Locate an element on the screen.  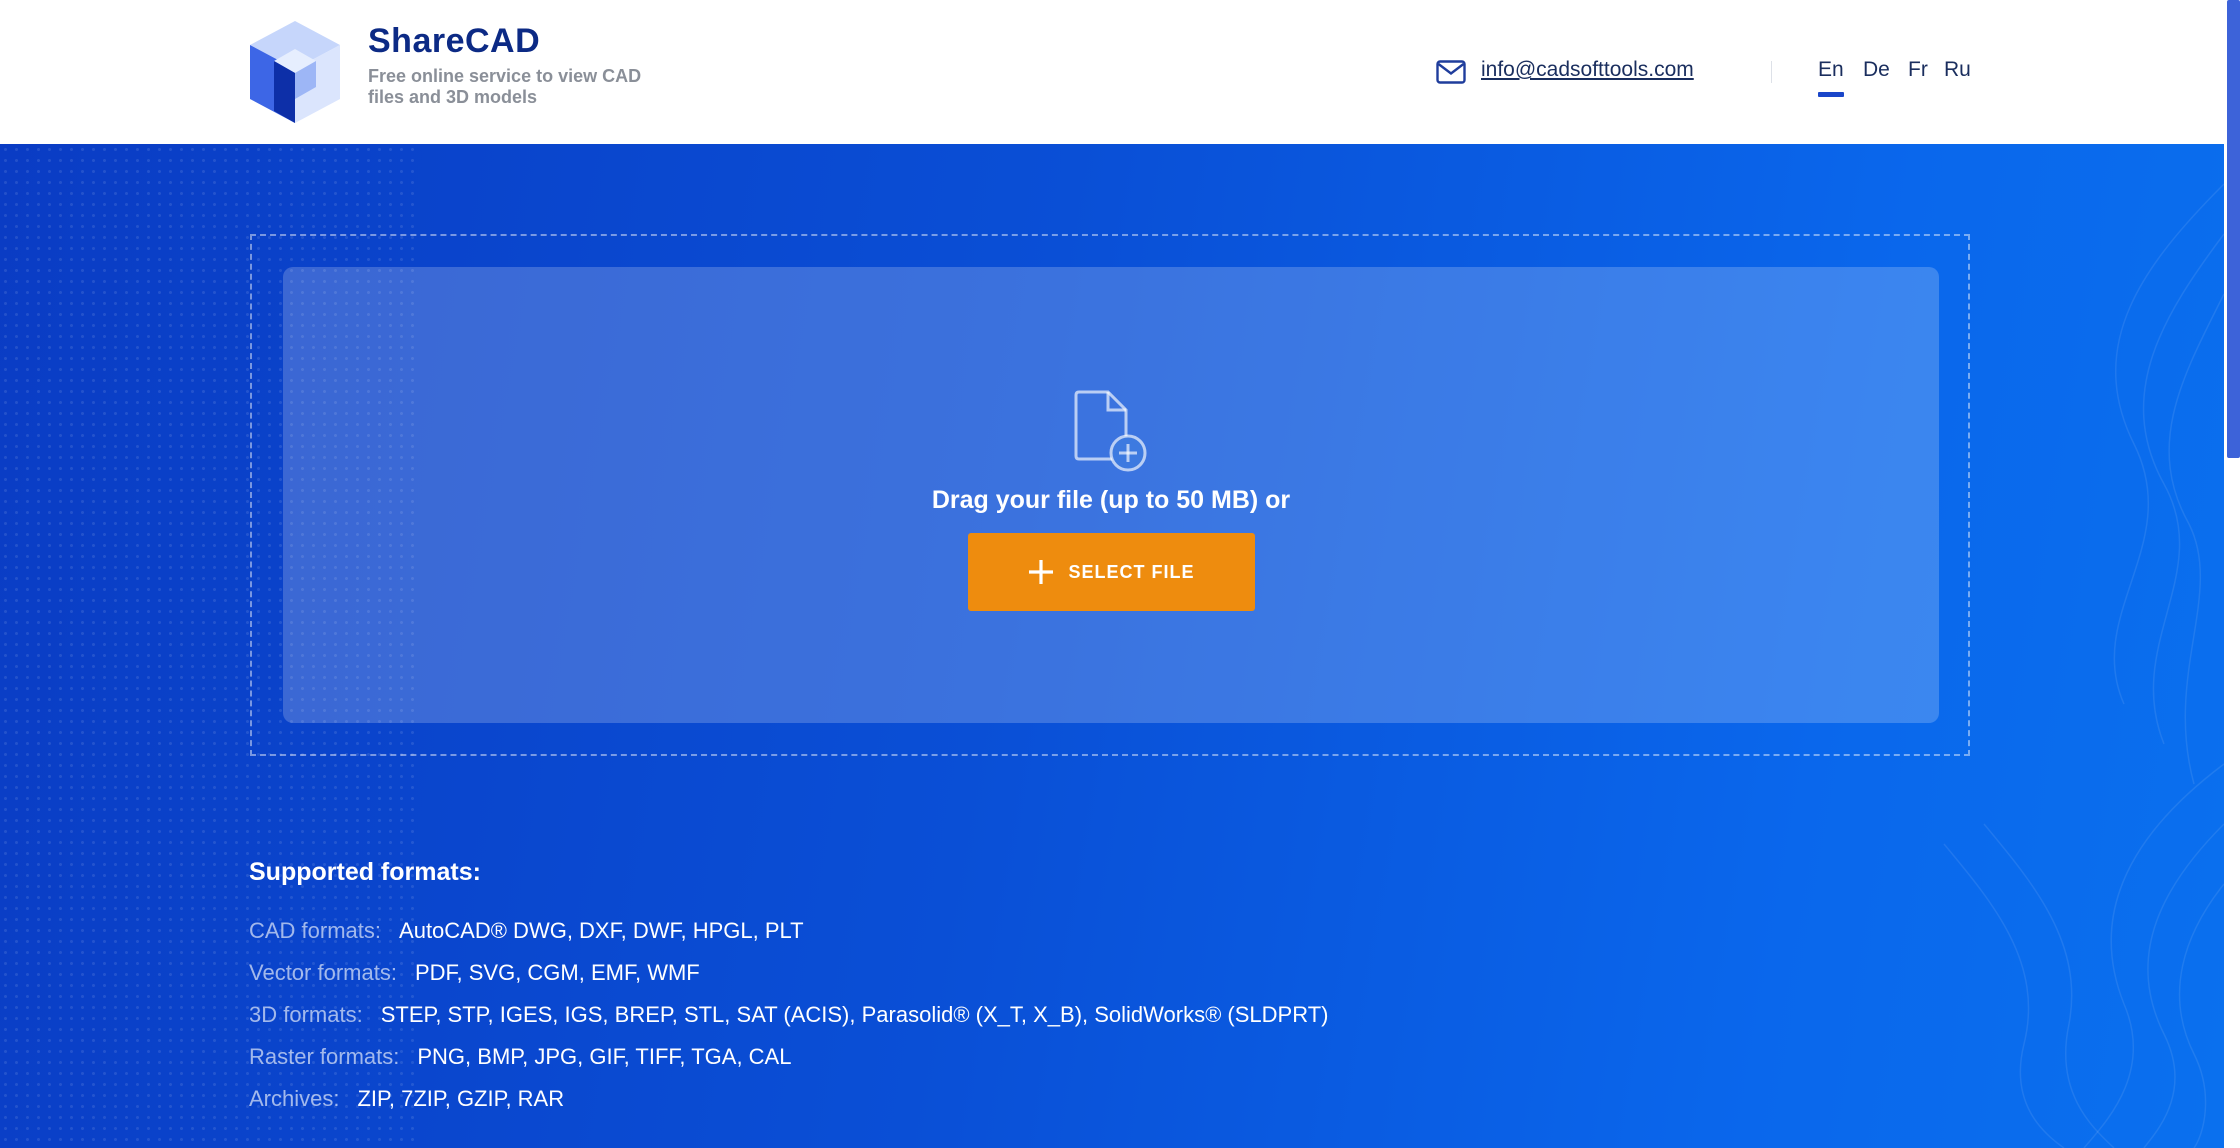
format-values: PNG, BMP, JPG, GIF, TIFF, TGA, CAL is located at coordinates (604, 1056).